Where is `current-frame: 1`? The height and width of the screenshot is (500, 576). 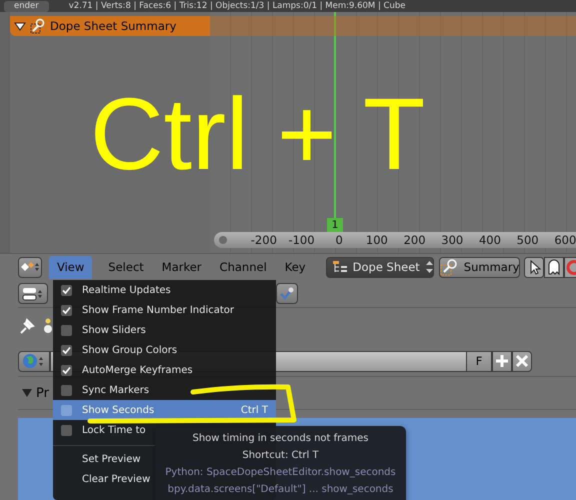 current-frame: 1 is located at coordinates (335, 225).